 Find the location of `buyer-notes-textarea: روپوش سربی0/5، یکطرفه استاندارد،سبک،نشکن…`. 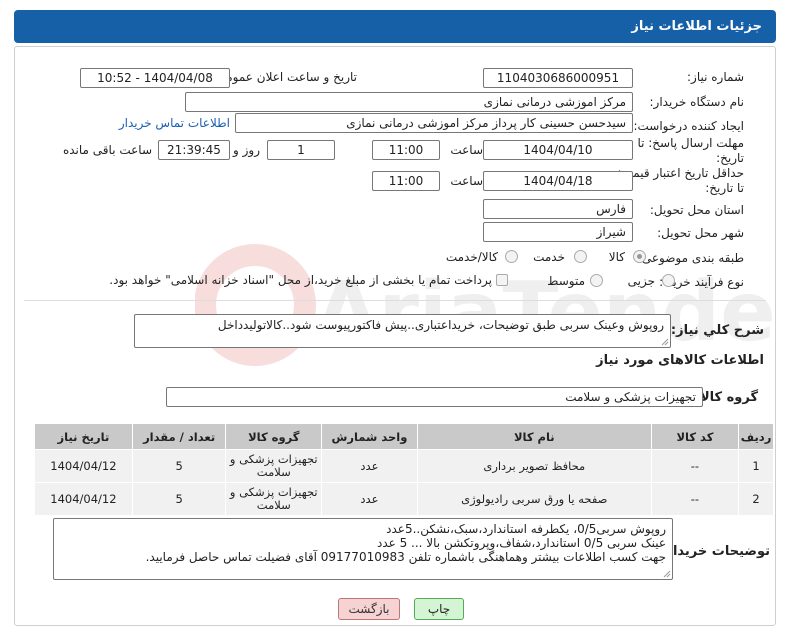

buyer-notes-textarea: روپوش سربی0/5، یکطرفه استاندارد،سبک،نشکن… is located at coordinates (363, 549).